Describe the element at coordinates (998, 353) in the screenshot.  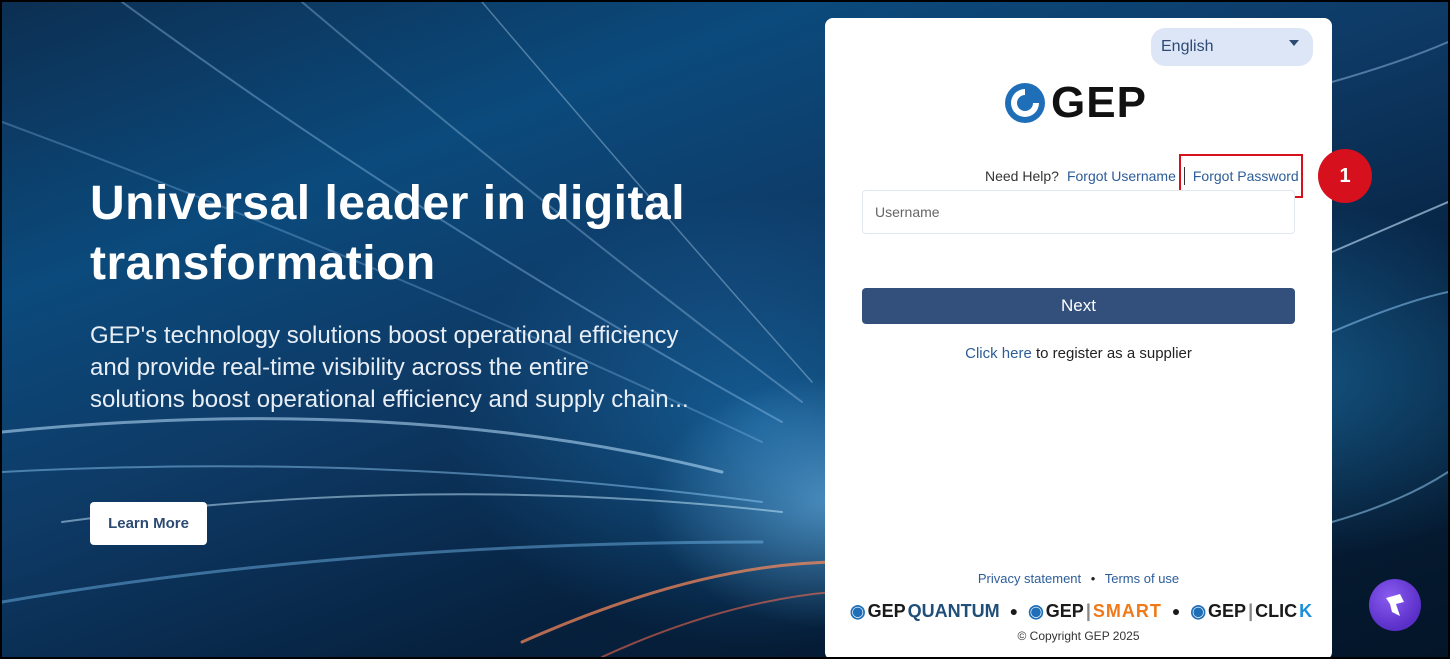
I see `register-link: Click here` at that location.